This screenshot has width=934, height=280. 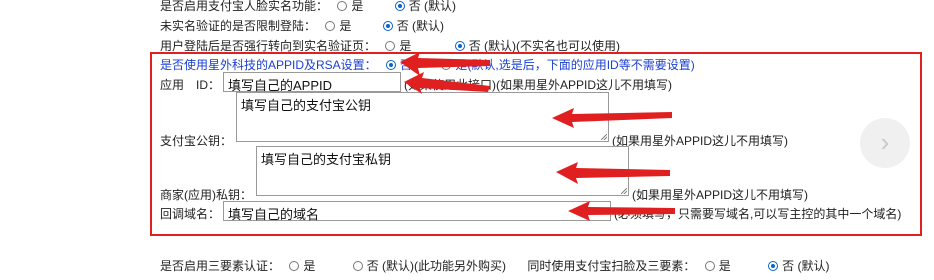 I want to click on arrow-to-appid, so click(x=447, y=83).